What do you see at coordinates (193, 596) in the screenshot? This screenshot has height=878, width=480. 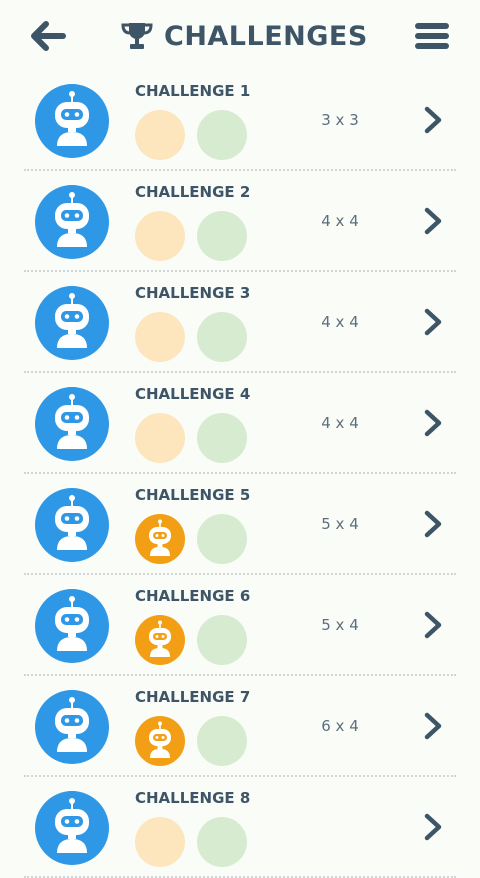 I see `challenge-title: CHALLENGE 6` at bounding box center [193, 596].